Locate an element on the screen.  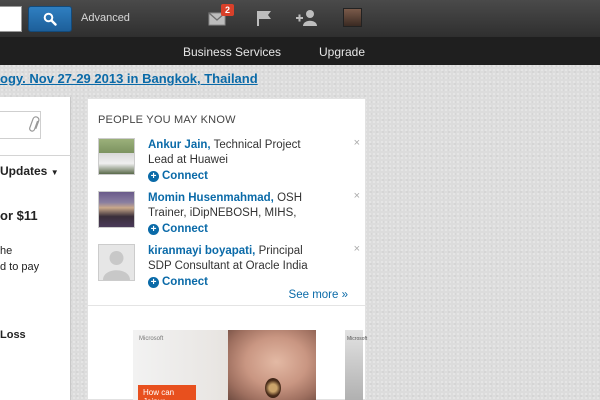
business-services-link: Business Services is located at coordinates (232, 52).